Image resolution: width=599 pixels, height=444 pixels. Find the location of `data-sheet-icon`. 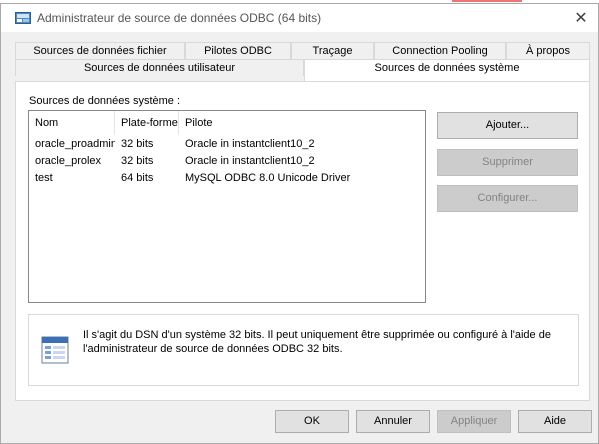

data-sheet-icon is located at coordinates (55, 350).